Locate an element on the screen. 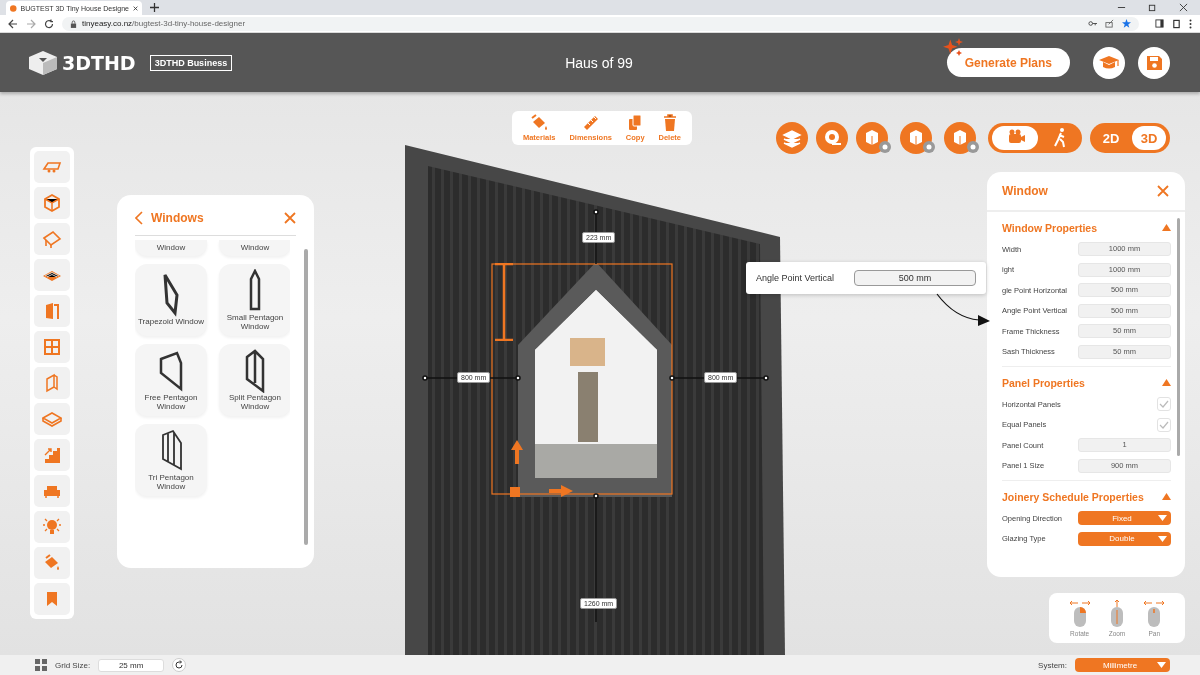 This screenshot has width=1200, height=675. section-title: Window Properties is located at coordinates (1049, 227).